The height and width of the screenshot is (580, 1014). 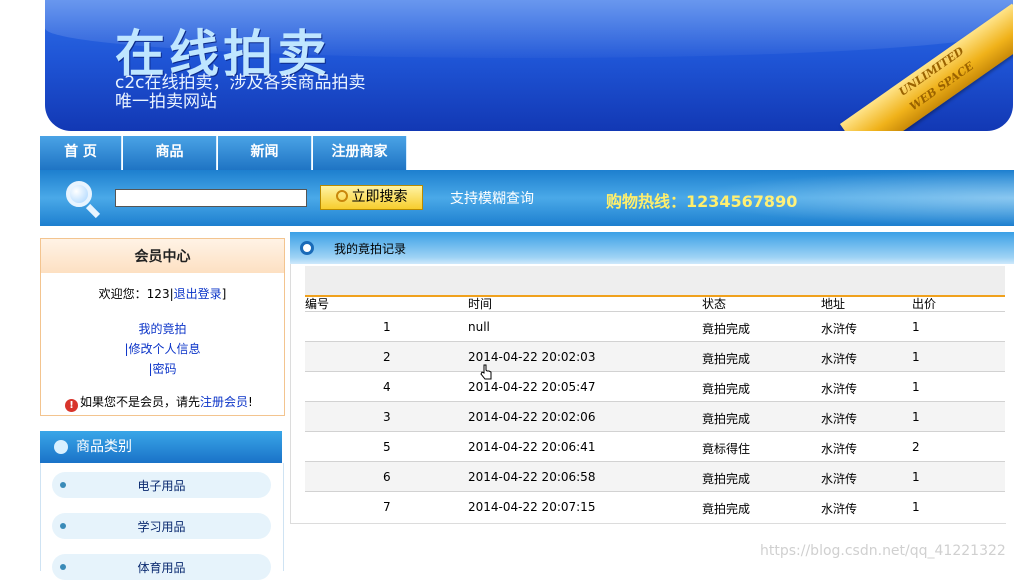 I want to click on tab-news: 新闻, so click(x=265, y=153).